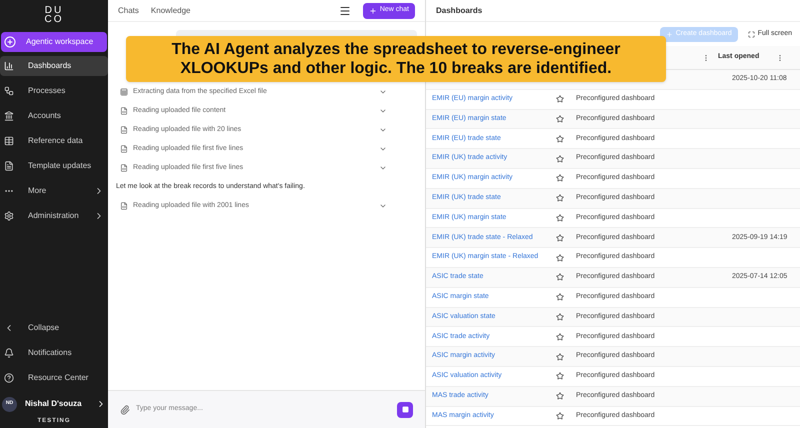 Image resolution: width=800 pixels, height=428 pixels. Describe the element at coordinates (9, 378) in the screenshot. I see `help-icon` at that location.